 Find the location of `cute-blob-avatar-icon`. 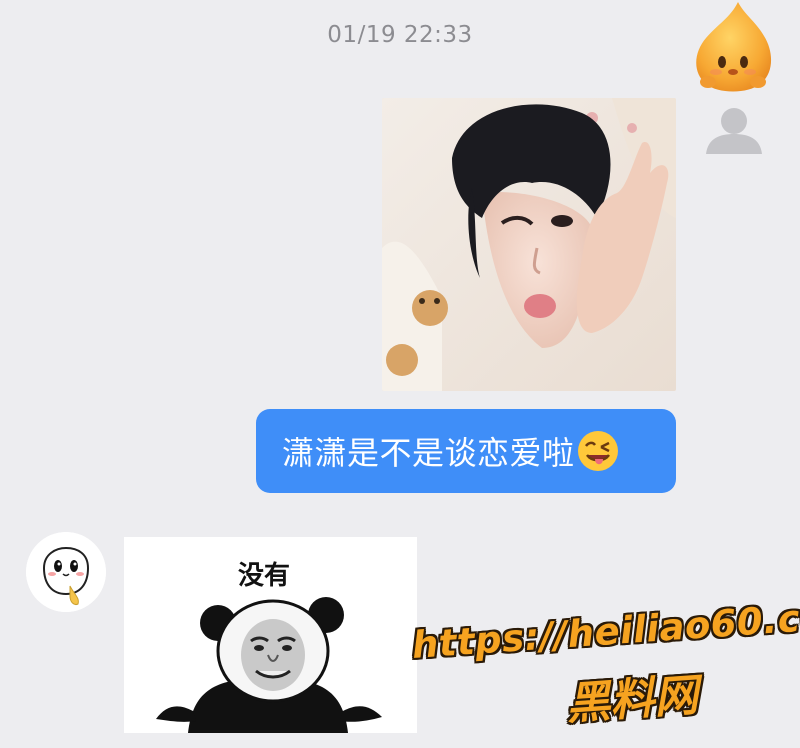

cute-blob-avatar-icon is located at coordinates (66, 572).